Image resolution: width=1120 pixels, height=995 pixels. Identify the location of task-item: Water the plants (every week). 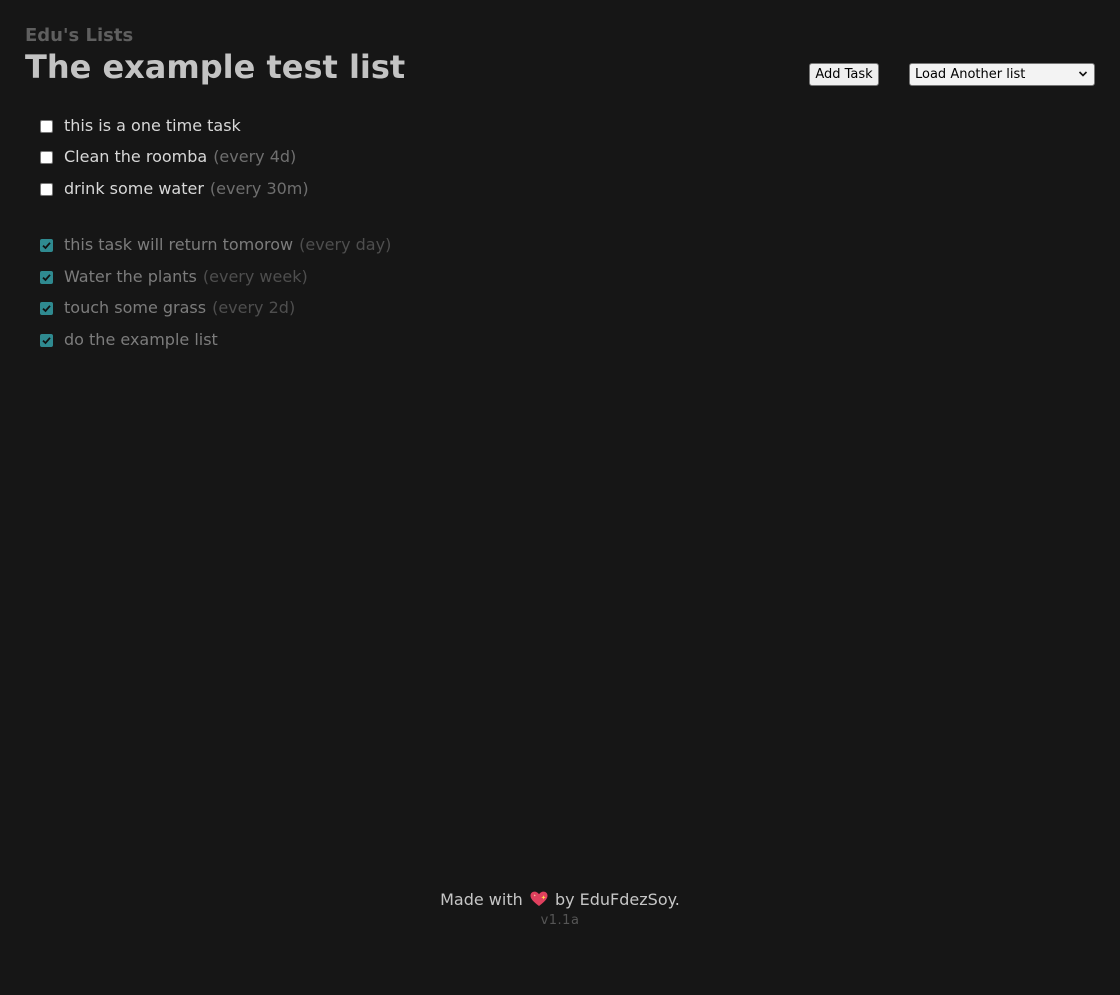
(174, 277).